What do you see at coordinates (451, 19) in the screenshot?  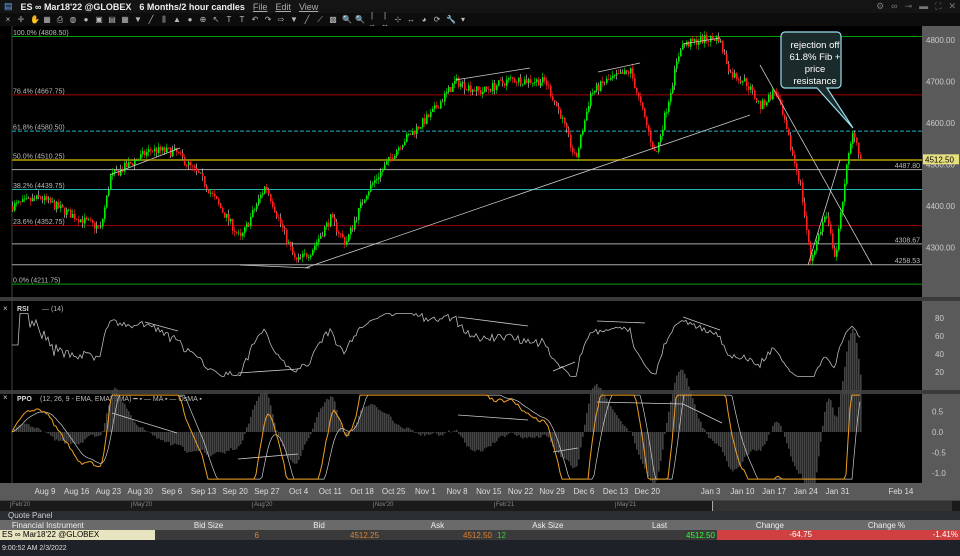 I see `wrench-icon: 🔧` at bounding box center [451, 19].